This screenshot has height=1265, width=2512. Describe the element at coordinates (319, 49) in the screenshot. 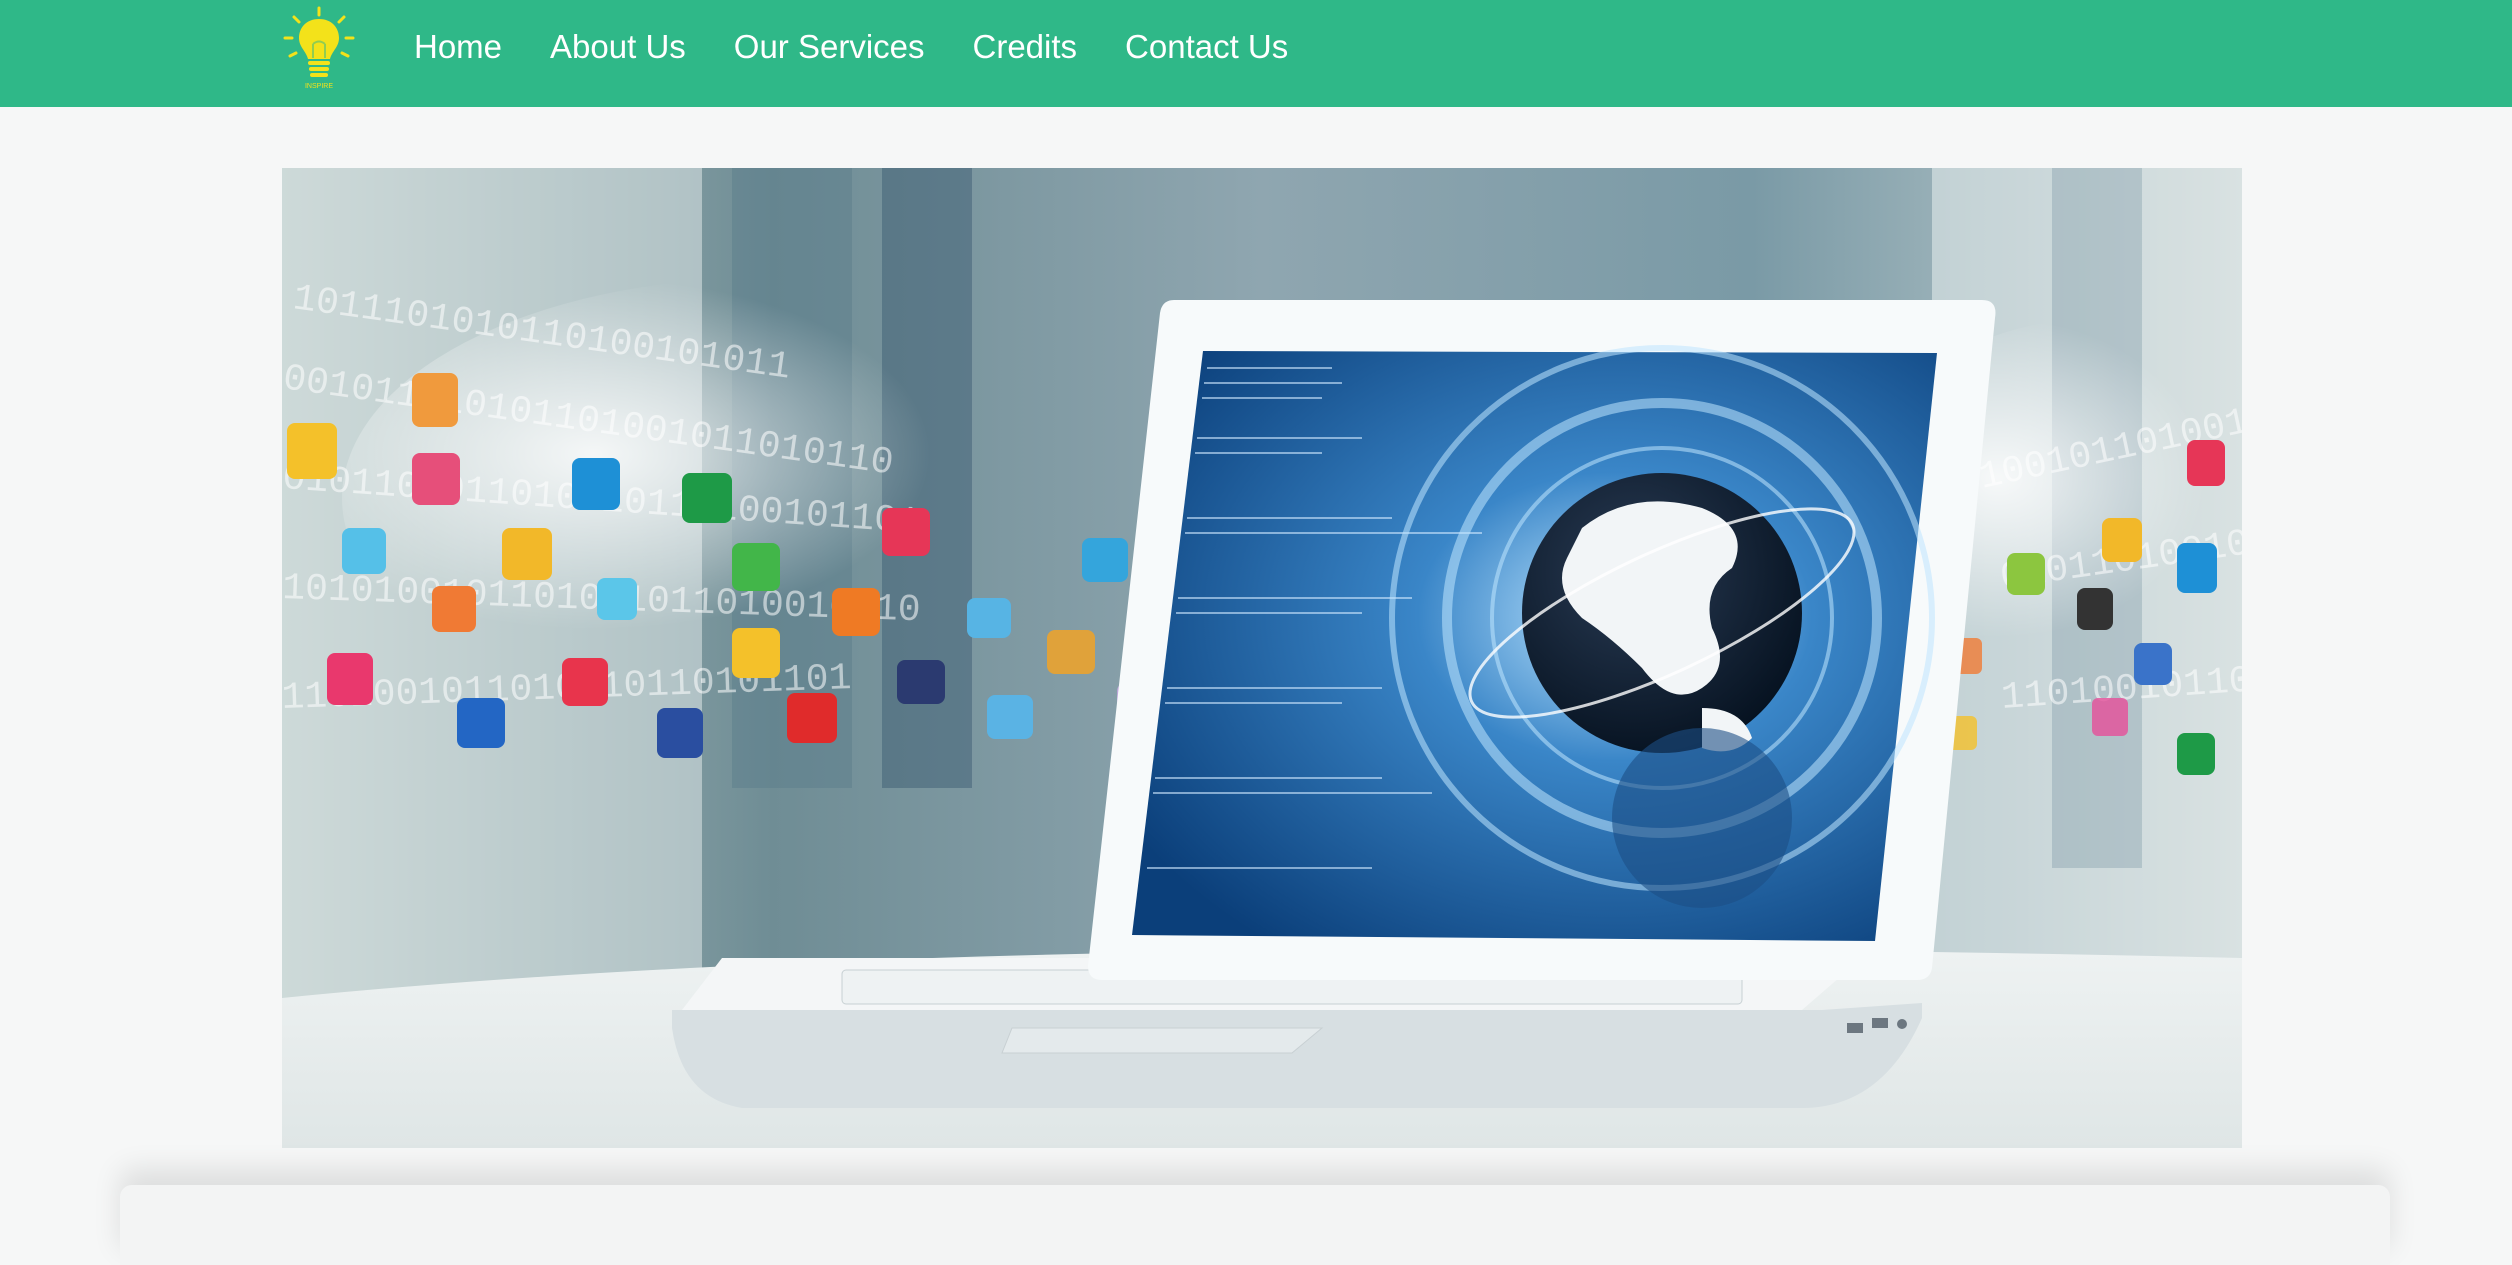

I see `lightbulb-logo-icon: INSPIRE` at that location.